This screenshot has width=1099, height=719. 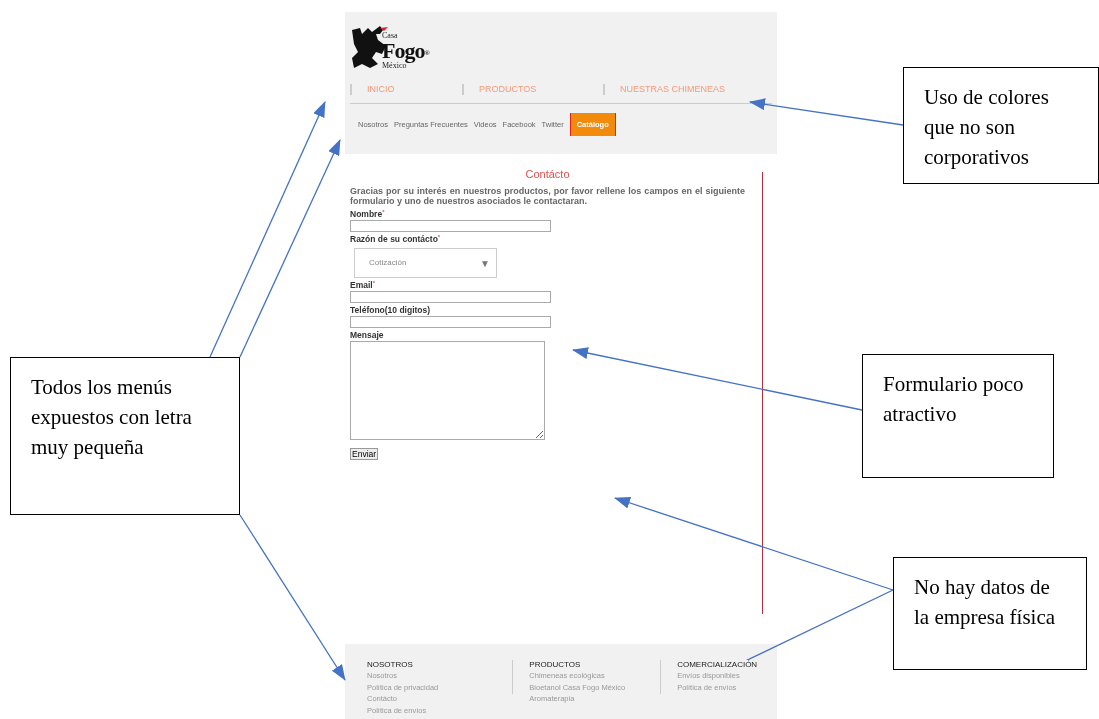 I want to click on nav-link: NUESTRAS CHIMENEAS, so click(x=678, y=89).